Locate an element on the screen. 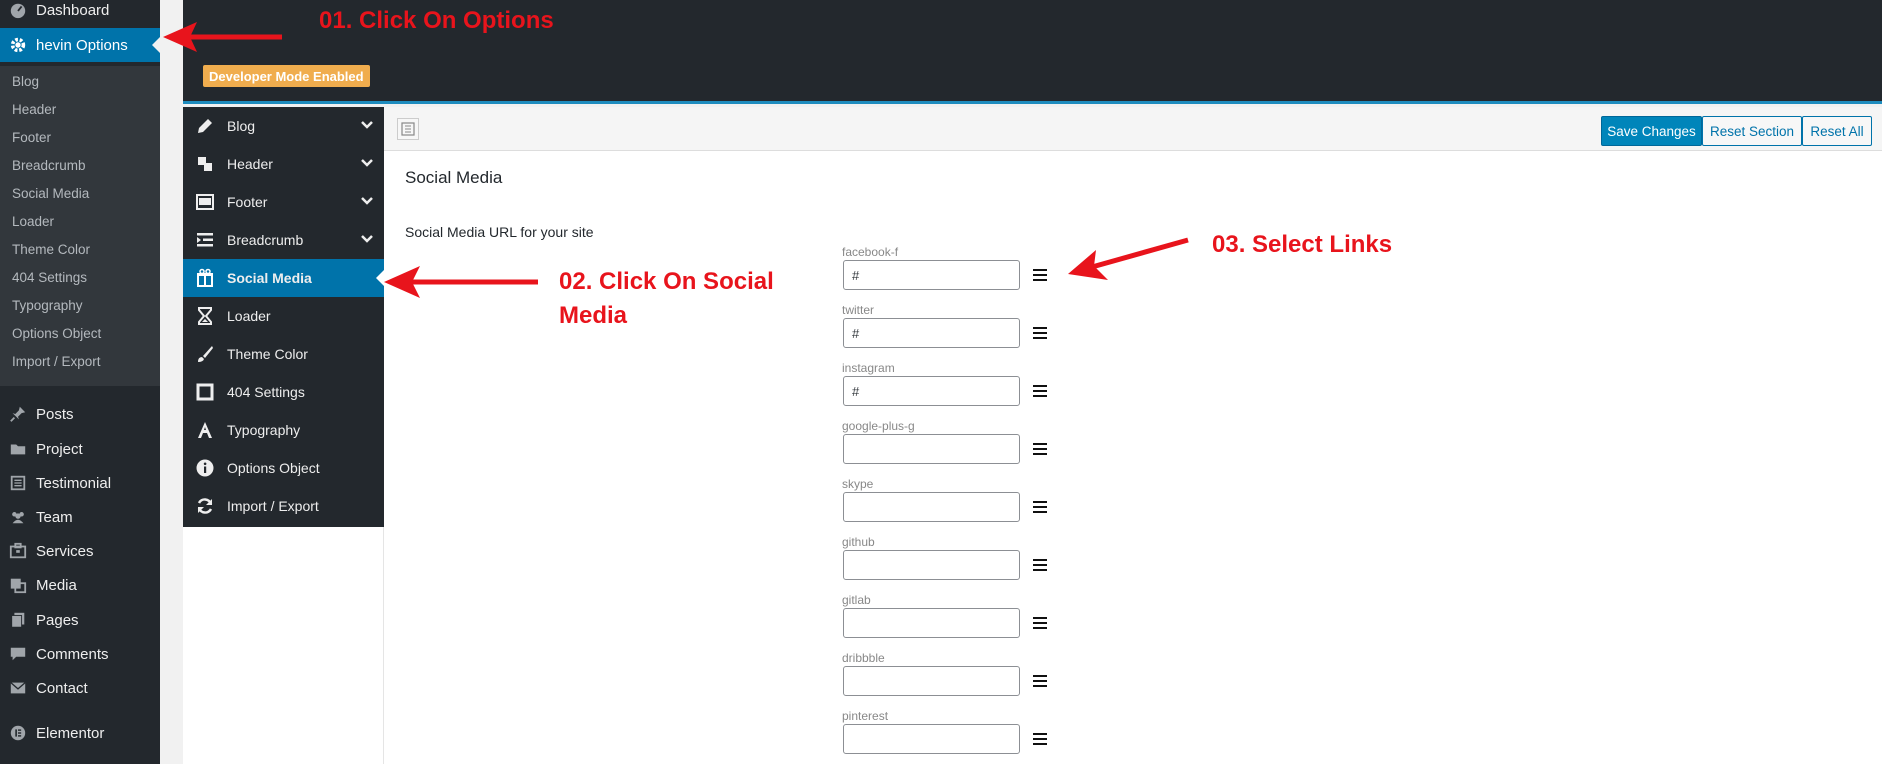 This screenshot has height=764, width=1882. submenu-social-media: Social Media is located at coordinates (50, 193).